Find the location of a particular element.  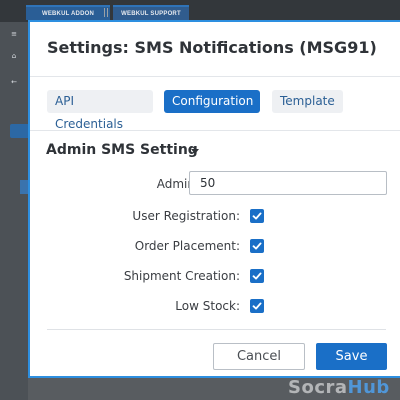

watermark-logo: SocraHub is located at coordinates (339, 387).